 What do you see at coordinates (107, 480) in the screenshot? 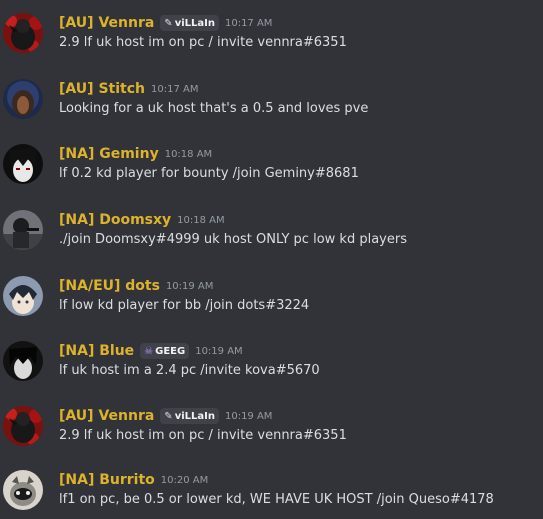
I see `username: [NA] Burrito` at bounding box center [107, 480].